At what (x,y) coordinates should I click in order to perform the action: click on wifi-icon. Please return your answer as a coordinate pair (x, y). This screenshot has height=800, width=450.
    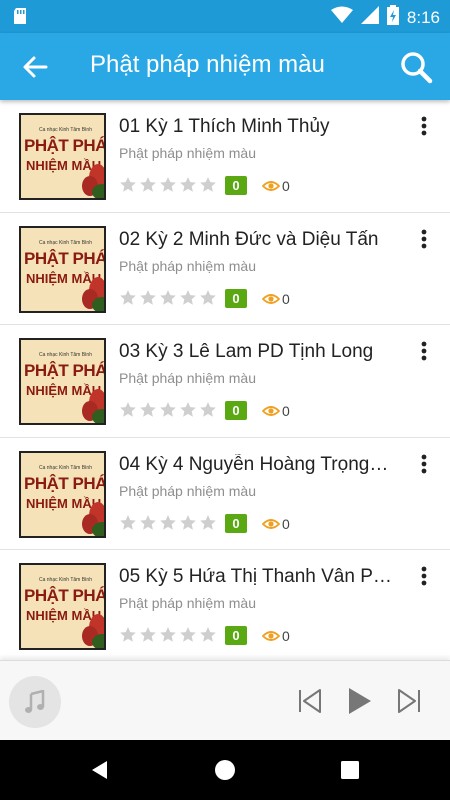
    Looking at the image, I should click on (341, 17).